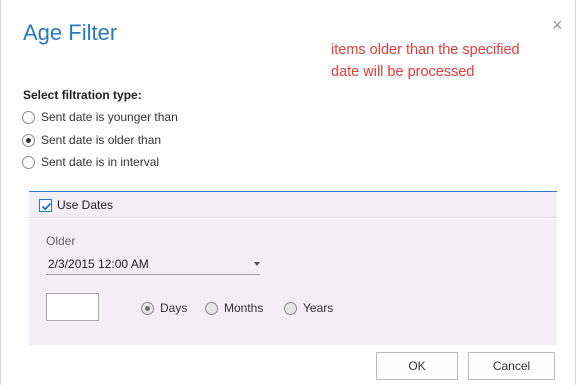 The image size is (576, 385). I want to click on radio-older-than: Sent date is older than, so click(91, 140).